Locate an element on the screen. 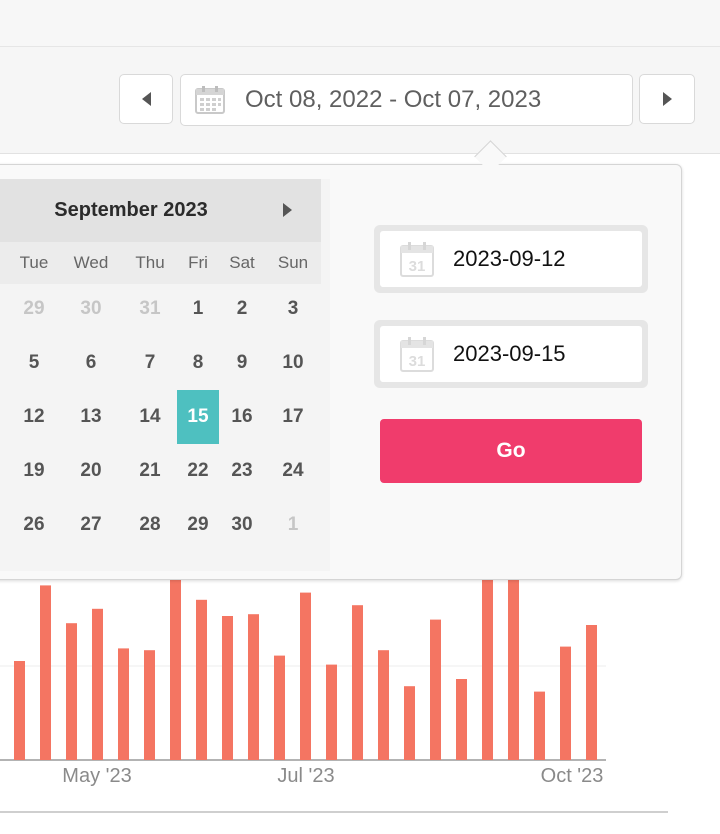 Image resolution: width=720 pixels, height=834 pixels. date-range-label: Oct 08, 2022 - Oct 07, 2023 is located at coordinates (393, 99).